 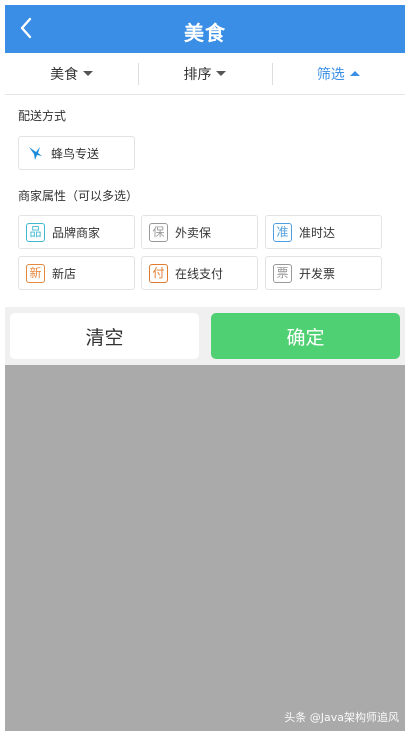 What do you see at coordinates (282, 232) in the screenshot?
I see `on-time-badge-icon: 准` at bounding box center [282, 232].